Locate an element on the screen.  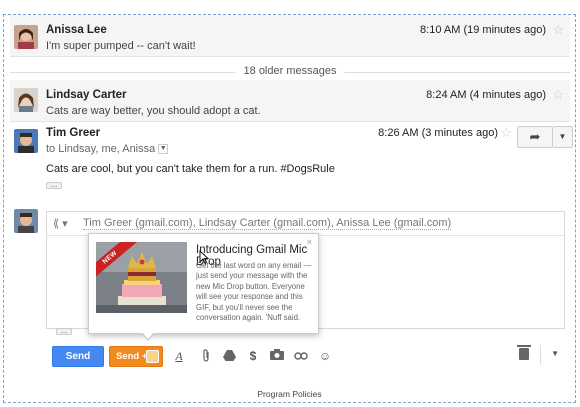
send-button: Send is located at coordinates (78, 356).